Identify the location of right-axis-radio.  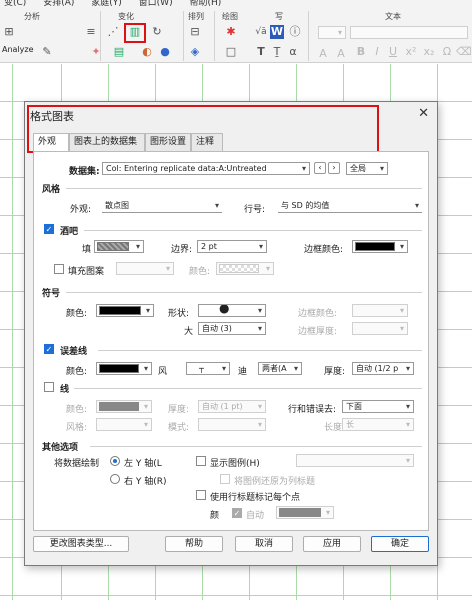
(115, 479).